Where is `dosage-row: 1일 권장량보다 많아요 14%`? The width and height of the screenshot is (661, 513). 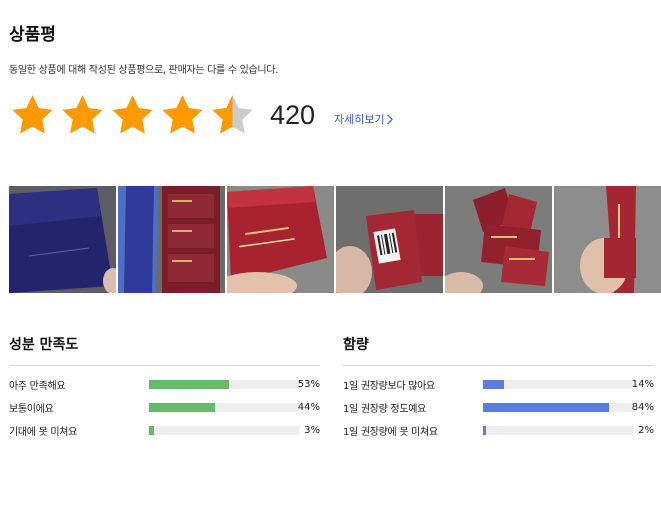
dosage-row: 1일 권장량보다 많아요 14% is located at coordinates (498, 384).